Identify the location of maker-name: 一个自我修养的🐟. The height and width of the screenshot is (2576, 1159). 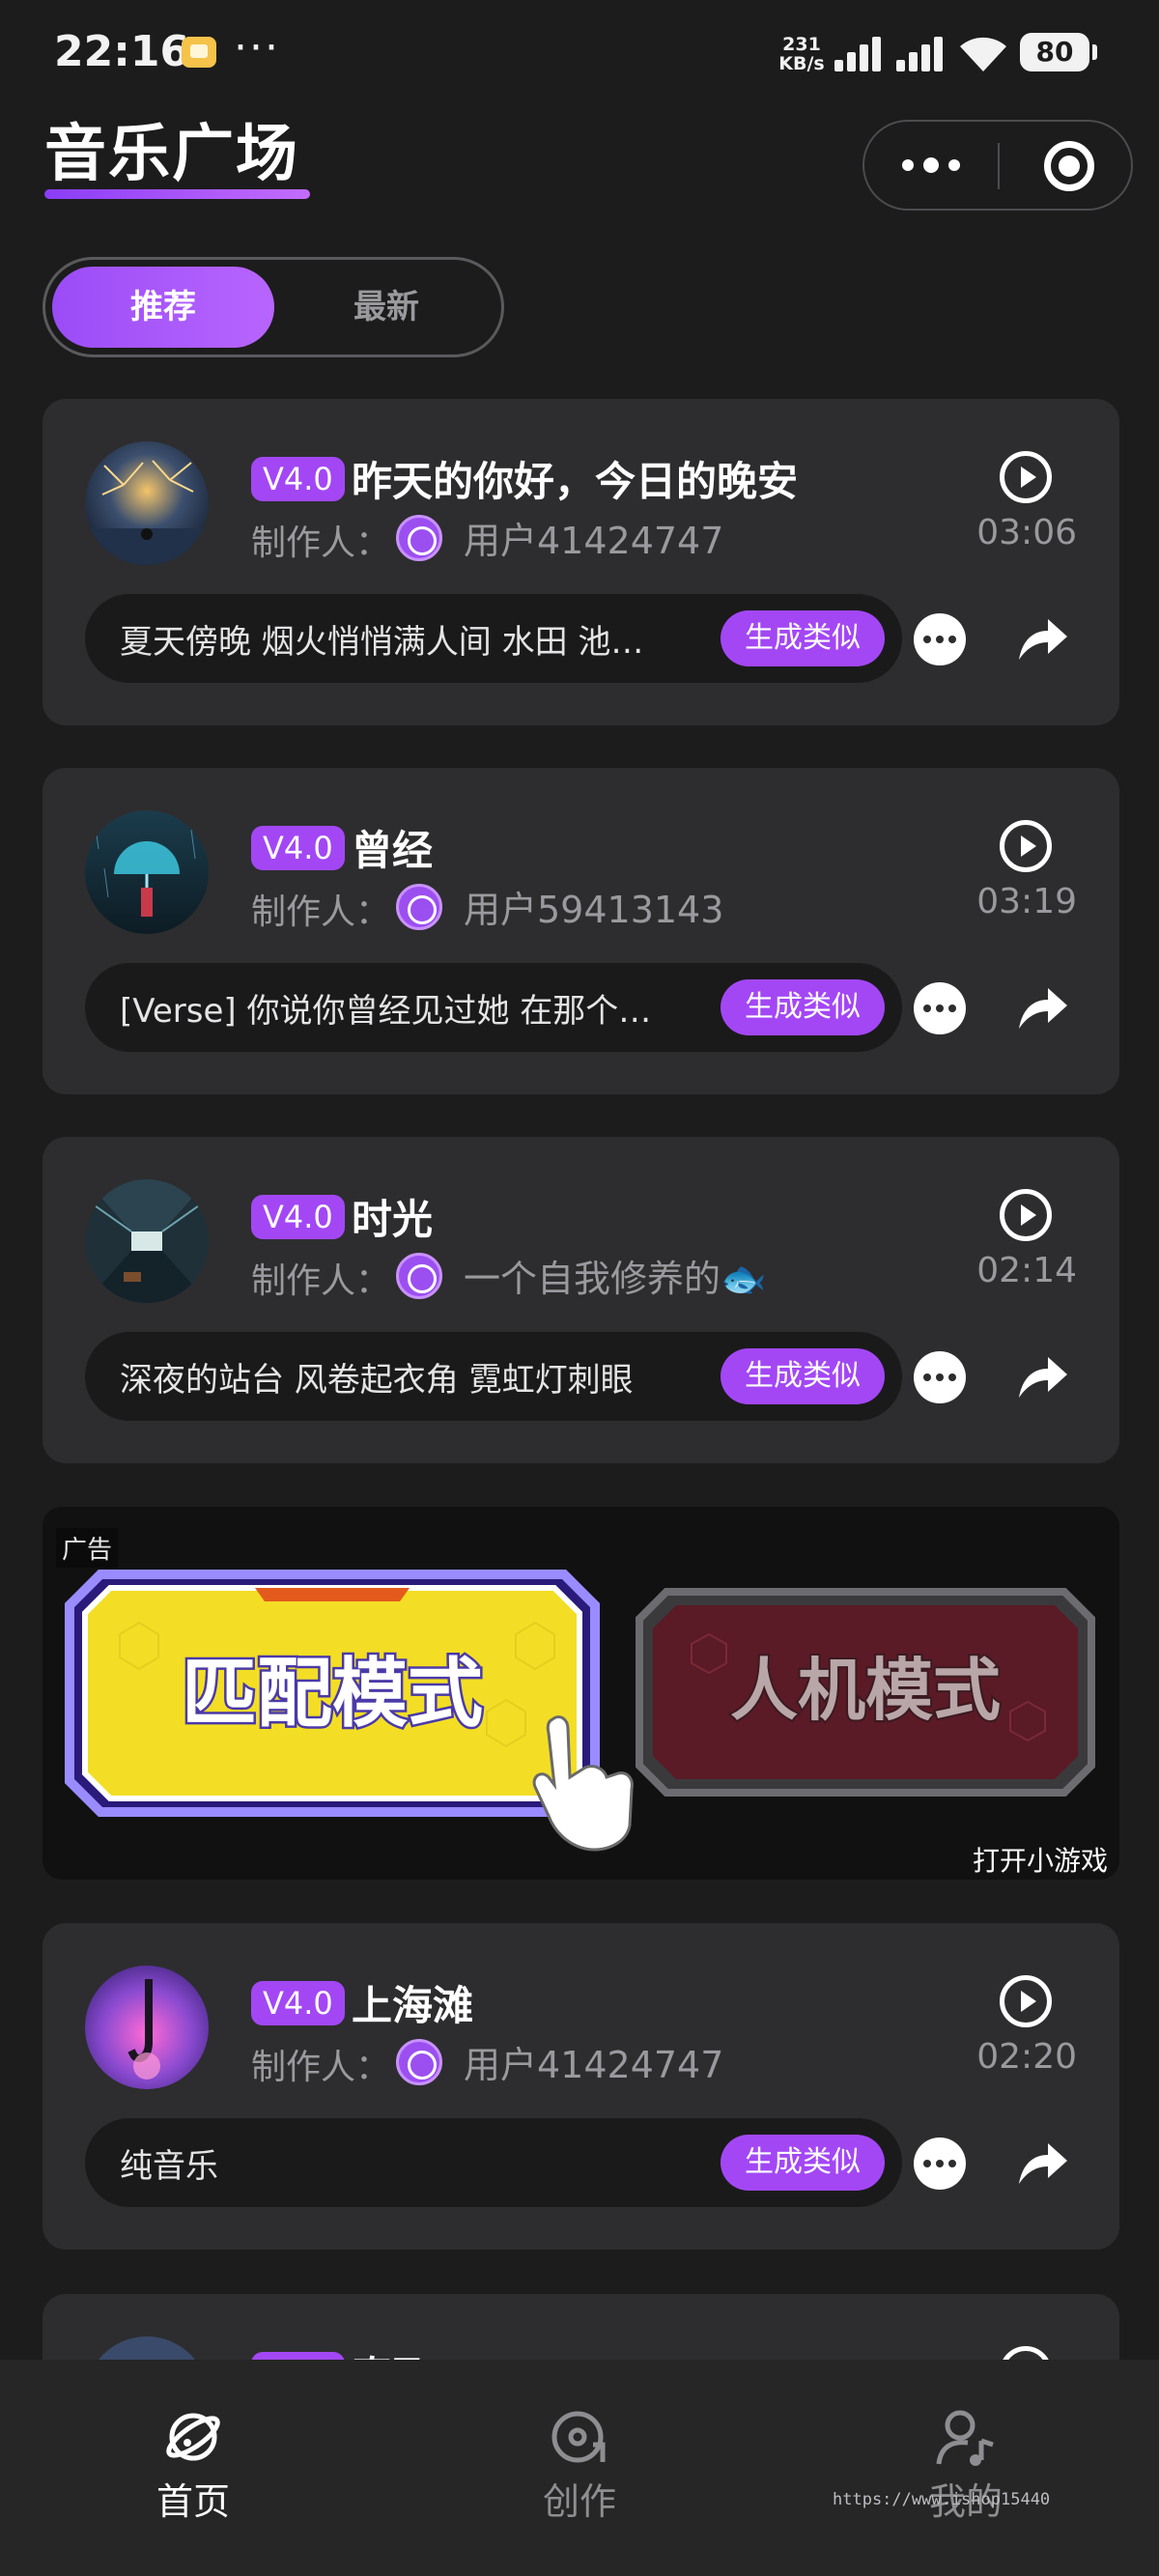
(615, 1275).